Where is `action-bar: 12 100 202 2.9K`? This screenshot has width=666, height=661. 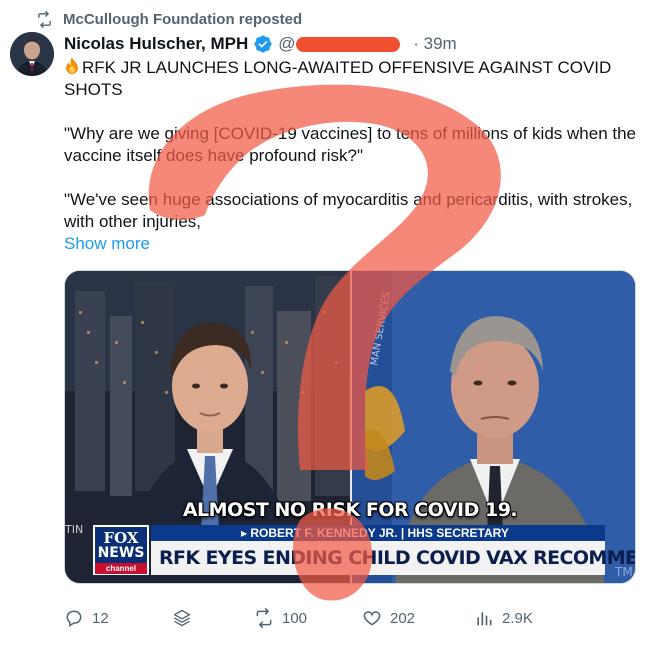
action-bar: 12 100 202 2.9K is located at coordinates (344, 618).